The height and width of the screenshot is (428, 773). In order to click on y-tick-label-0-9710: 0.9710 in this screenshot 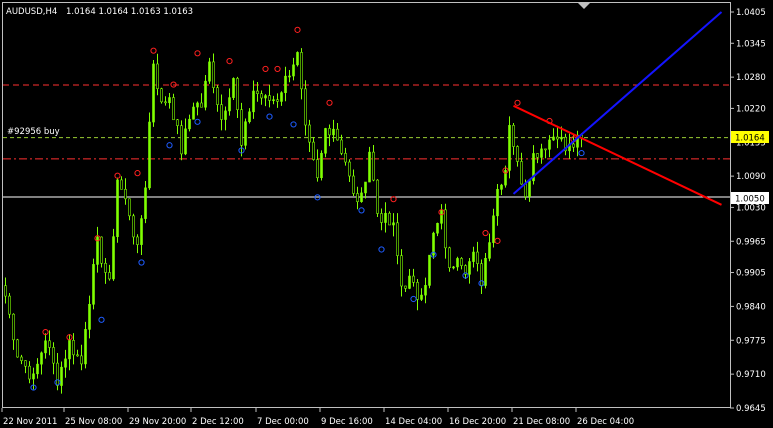, I will do `click(751, 375)`.